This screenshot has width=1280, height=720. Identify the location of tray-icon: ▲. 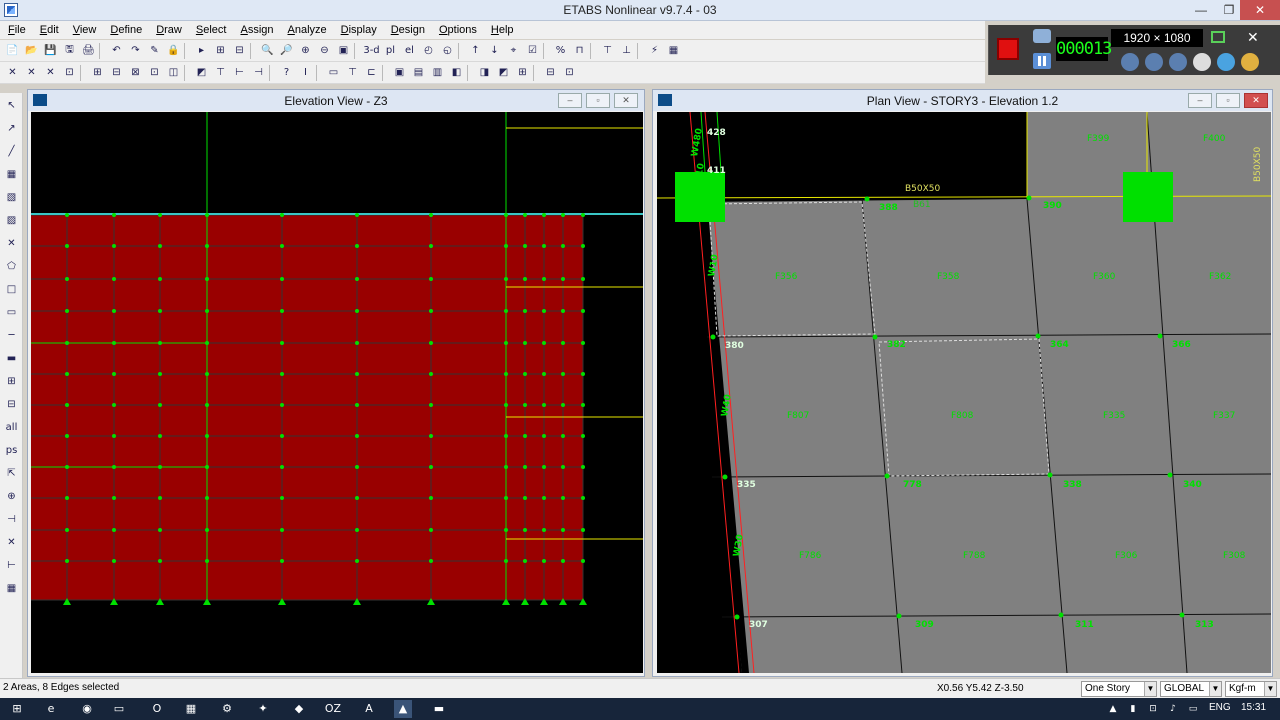
(1113, 709).